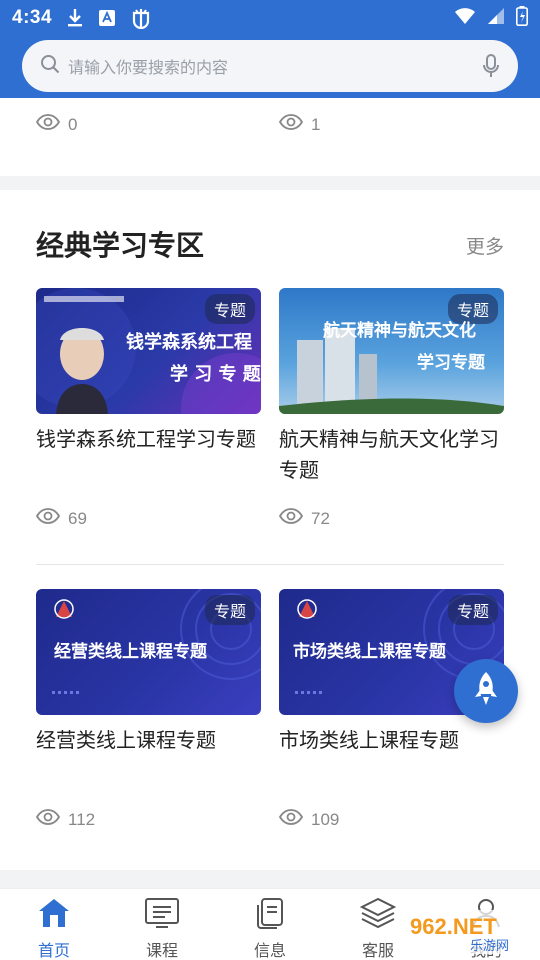 Image resolution: width=540 pixels, height=960 pixels. I want to click on tab-info: 信息, so click(270, 924).